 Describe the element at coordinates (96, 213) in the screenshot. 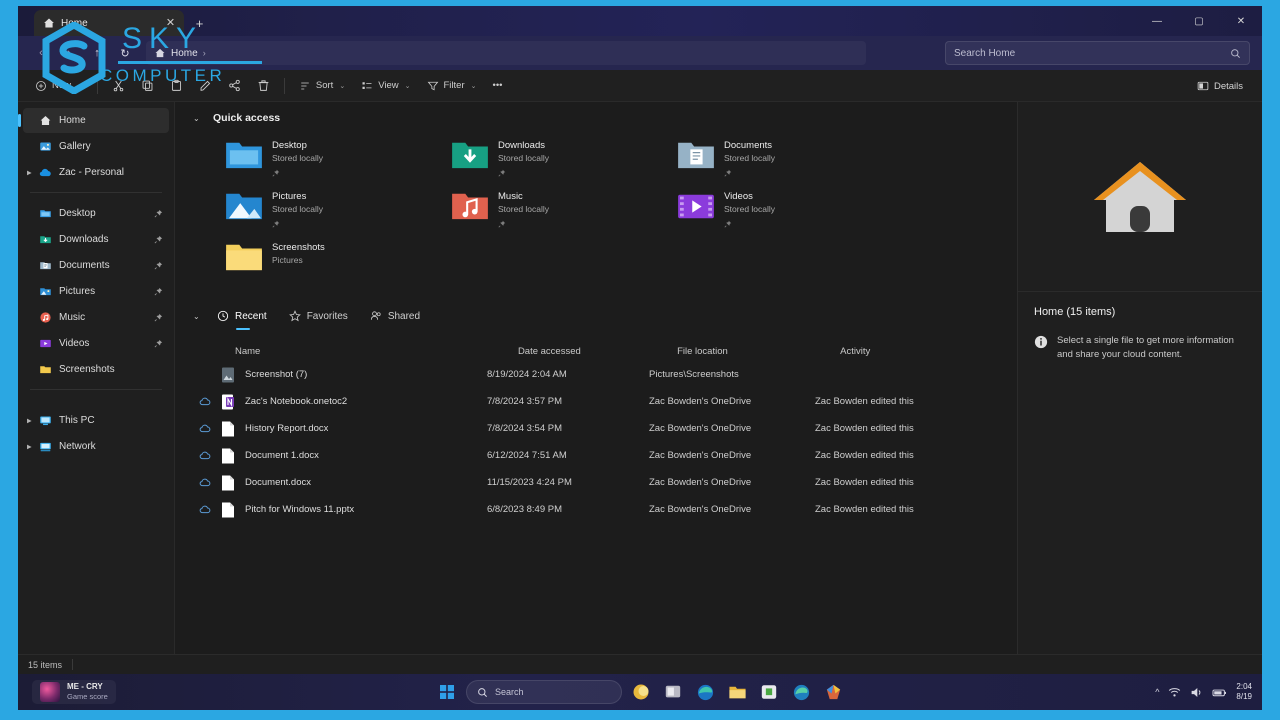

I see `sidebar-item-desktop: Desktop` at that location.